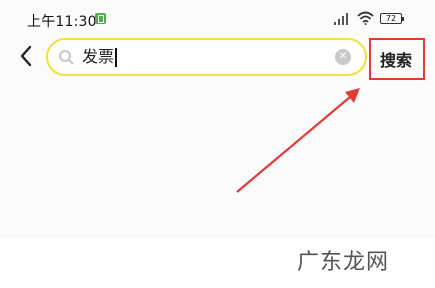 This screenshot has width=435, height=288. I want to click on watermark-text: 广东龙网, so click(343, 262).